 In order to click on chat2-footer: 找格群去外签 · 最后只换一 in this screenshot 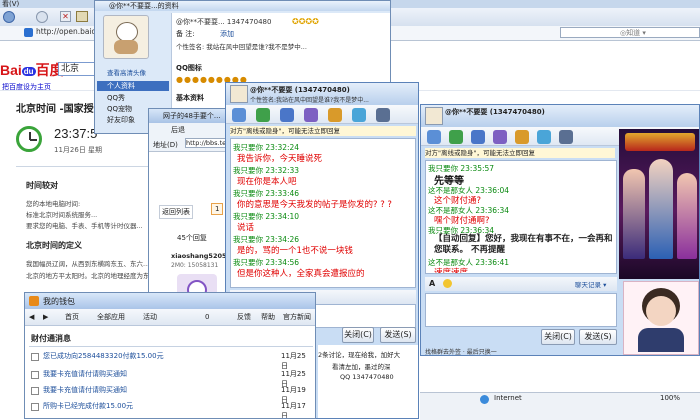, I will do `click(461, 352)`.